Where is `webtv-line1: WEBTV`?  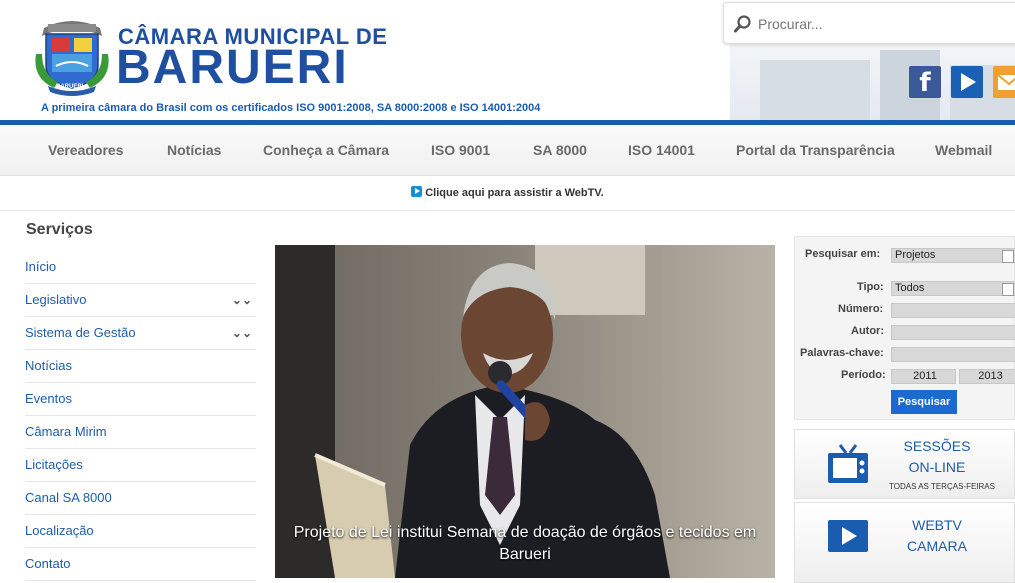 webtv-line1: WEBTV is located at coordinates (937, 525).